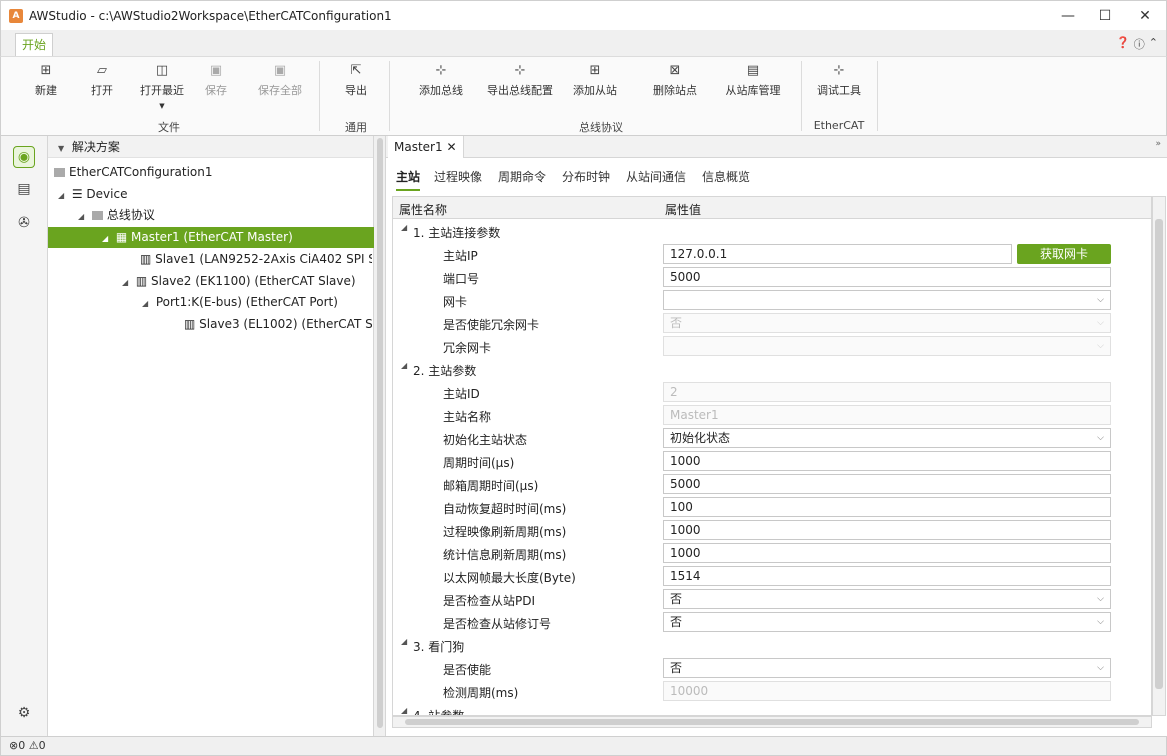 This screenshot has width=1167, height=756. I want to click on collapse-ribbon-icon: ⌃, so click(1153, 44).